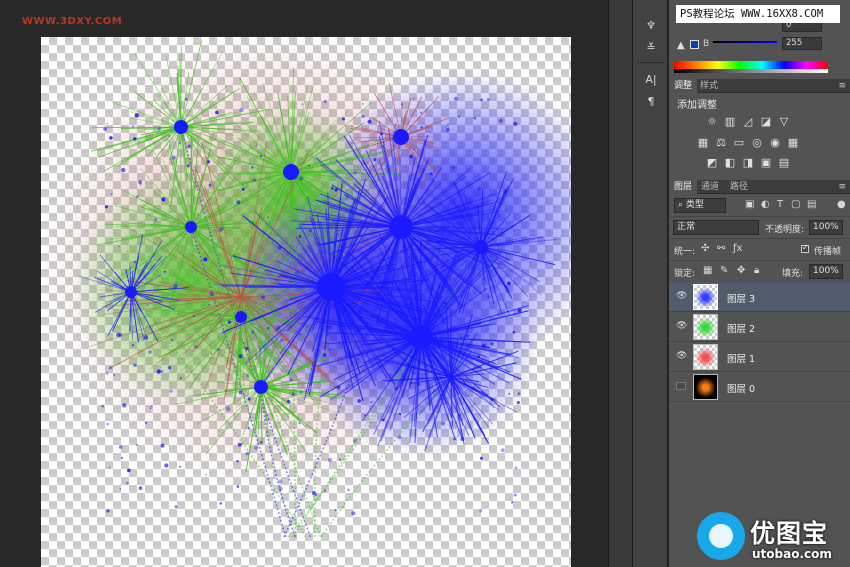  What do you see at coordinates (739, 142) in the screenshot?
I see `black-white-icon: ▭` at bounding box center [739, 142].